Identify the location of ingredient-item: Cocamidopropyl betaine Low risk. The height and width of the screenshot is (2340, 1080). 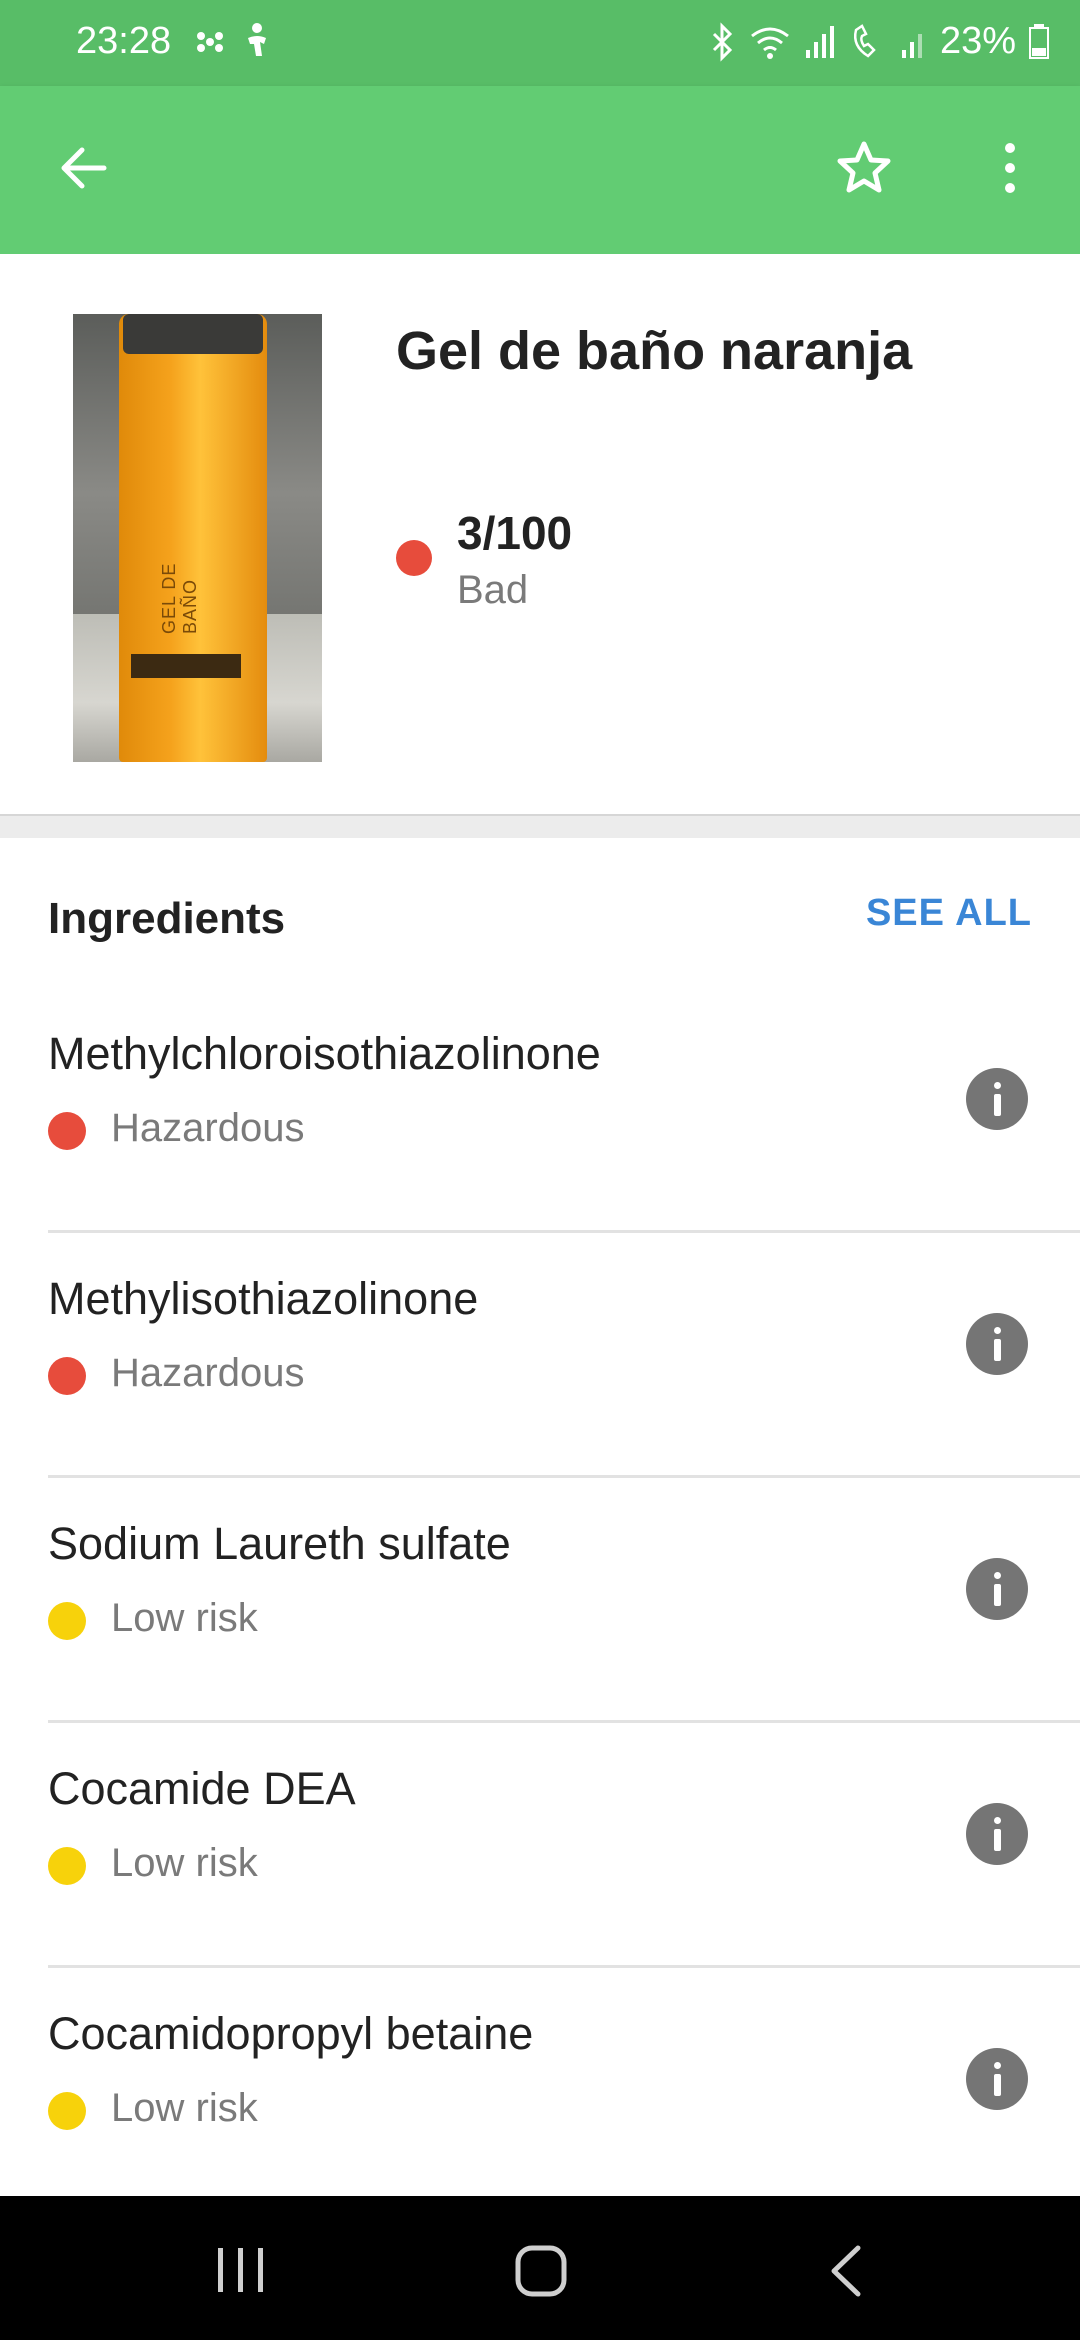
(540, 2090).